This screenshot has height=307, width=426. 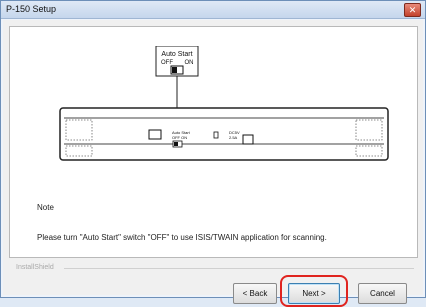 What do you see at coordinates (31, 9) in the screenshot?
I see `window-title: P-150 Setup` at bounding box center [31, 9].